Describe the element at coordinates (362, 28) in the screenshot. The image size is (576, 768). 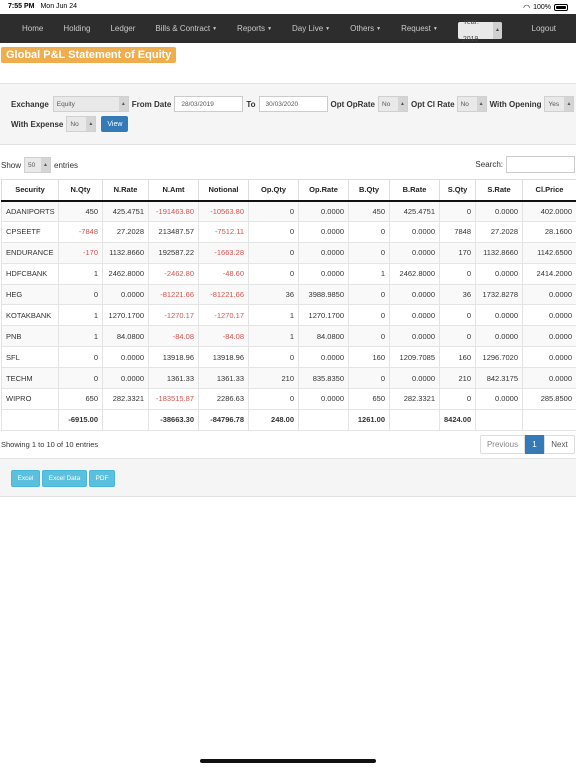
I see `nav-others-label: Others` at that location.